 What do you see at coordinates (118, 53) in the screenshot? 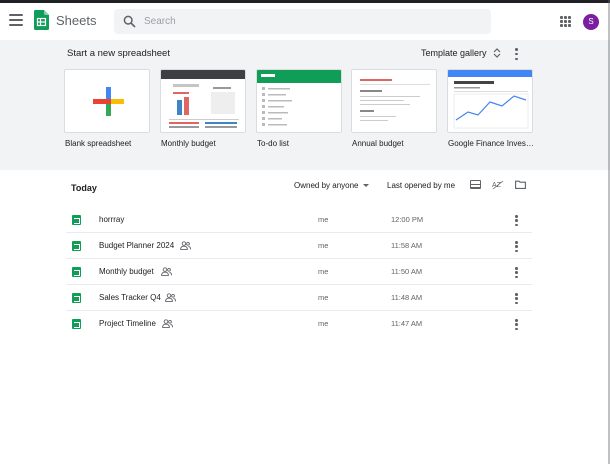
I see `template-section-title: Start a new spreadsheet` at bounding box center [118, 53].